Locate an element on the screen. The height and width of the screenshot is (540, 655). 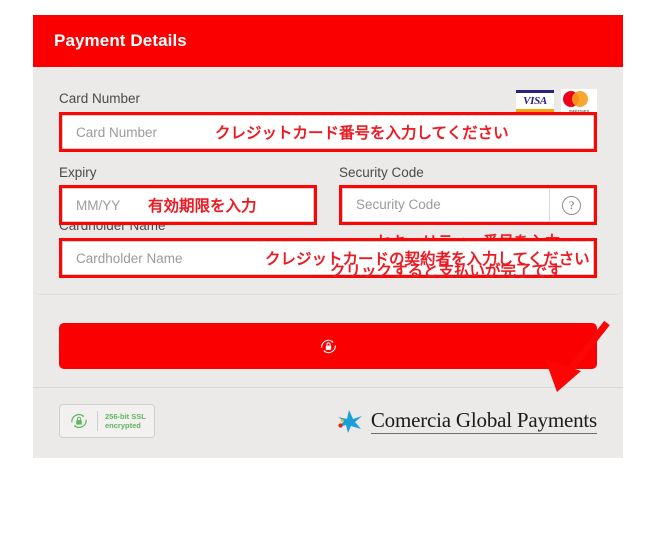
cardholder-name-input: Cardholder Name クレジットカードの契約者を入力してください is located at coordinates (328, 258).